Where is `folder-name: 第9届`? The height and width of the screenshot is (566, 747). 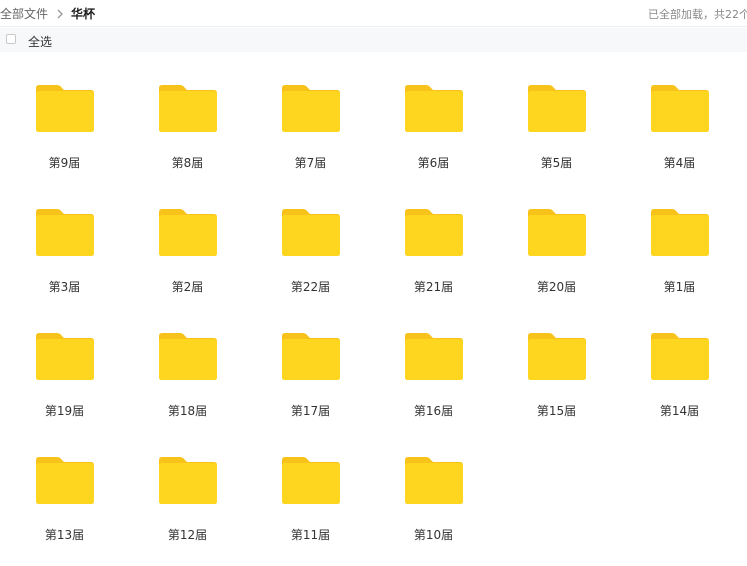
folder-name: 第9届 is located at coordinates (64, 163).